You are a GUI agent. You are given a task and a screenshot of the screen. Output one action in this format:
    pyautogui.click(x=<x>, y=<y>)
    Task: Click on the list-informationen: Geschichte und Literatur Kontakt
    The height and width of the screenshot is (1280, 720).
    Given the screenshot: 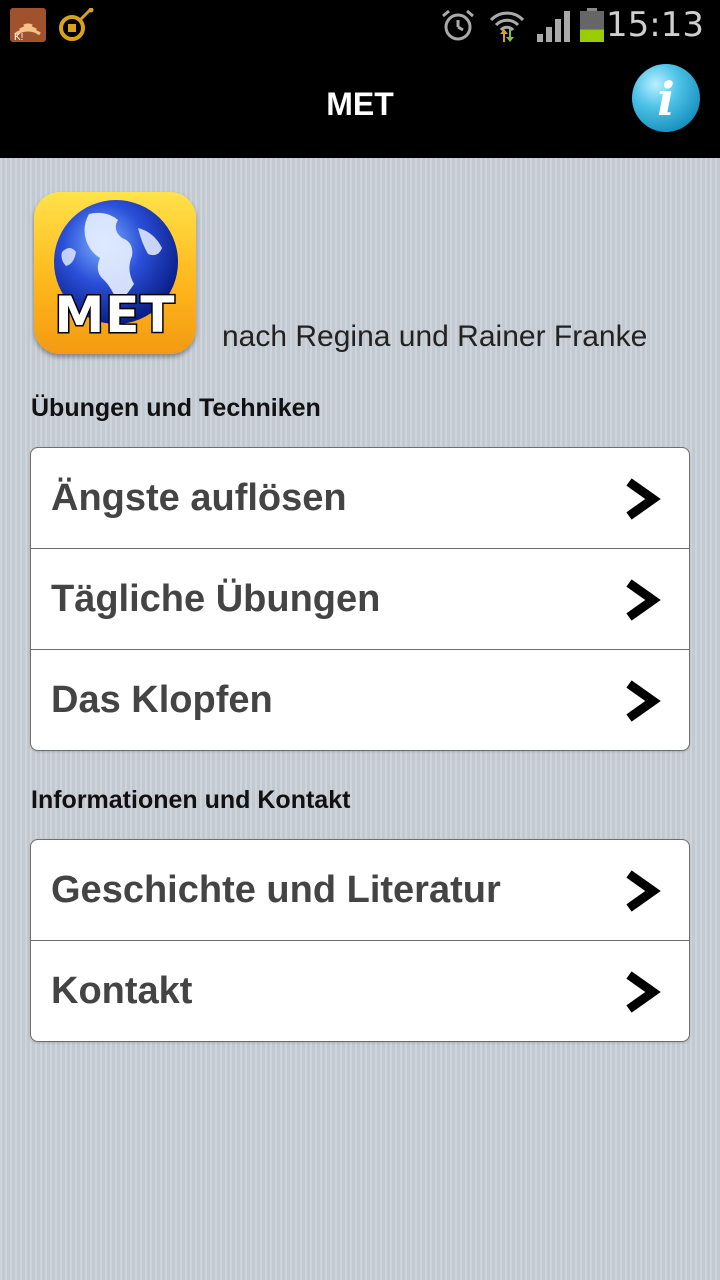 What is the action you would take?
    pyautogui.click(x=360, y=940)
    